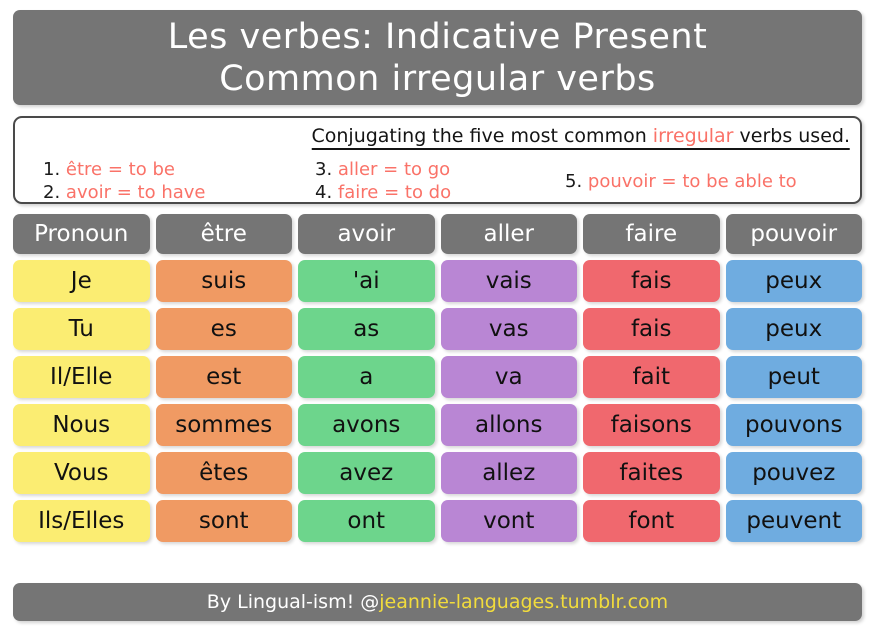  What do you see at coordinates (508, 521) in the screenshot?
I see `conjugation-cell: vont` at bounding box center [508, 521].